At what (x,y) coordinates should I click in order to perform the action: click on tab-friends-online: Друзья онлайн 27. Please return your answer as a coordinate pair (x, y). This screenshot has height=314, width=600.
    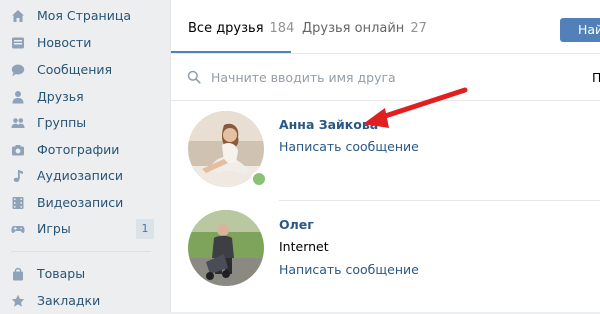
    Looking at the image, I should click on (364, 27).